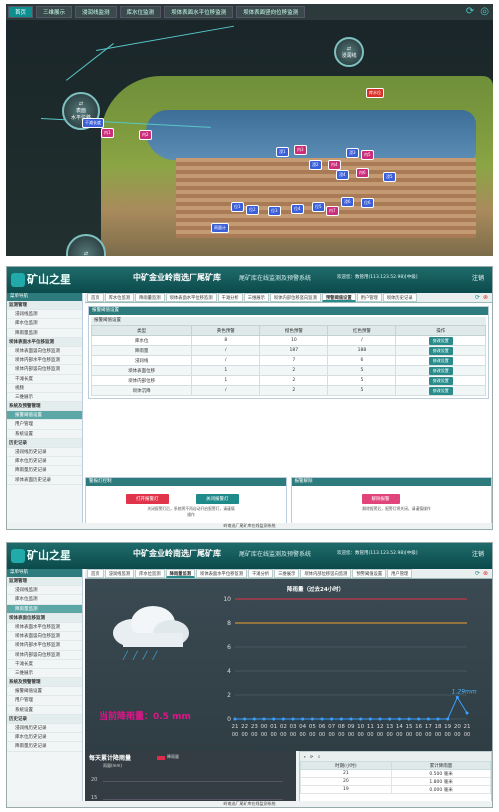 The width and height of the screenshot is (499, 812). Describe the element at coordinates (96, 12) in the screenshot. I see `tab-2: 浸润线监测` at that location.